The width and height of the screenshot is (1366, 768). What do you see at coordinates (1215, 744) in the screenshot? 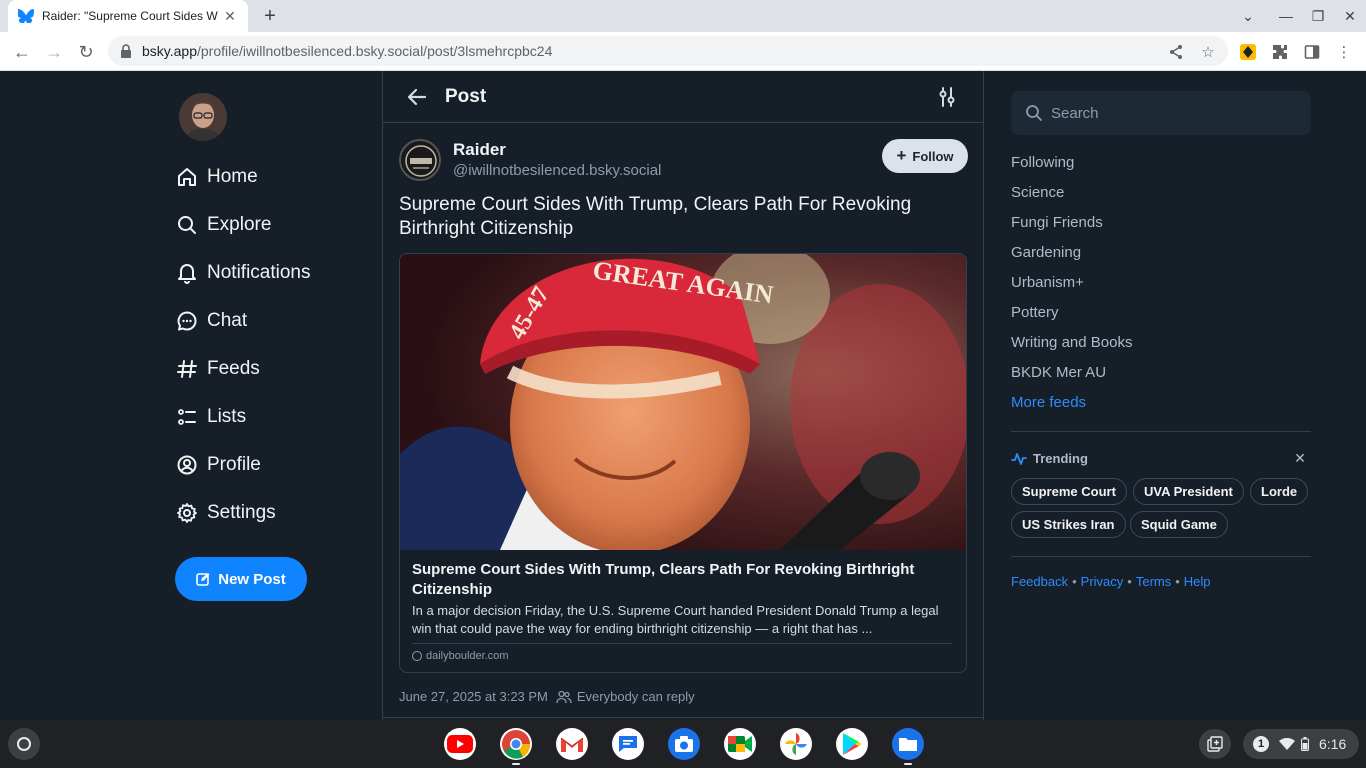
I see `virtual-desks-icon` at bounding box center [1215, 744].